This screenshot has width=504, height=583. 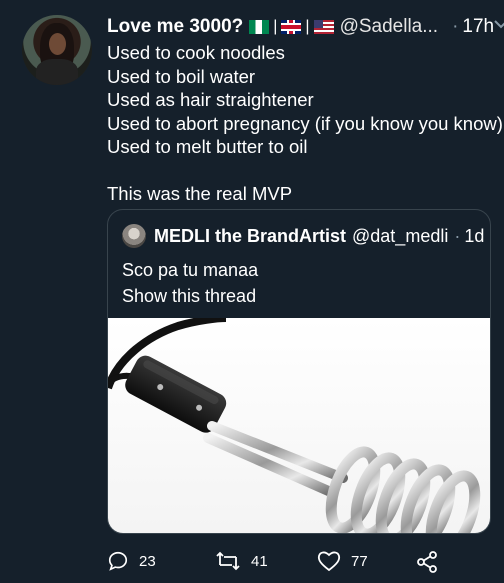 I want to click on retweet-count: 41, so click(x=259, y=561).